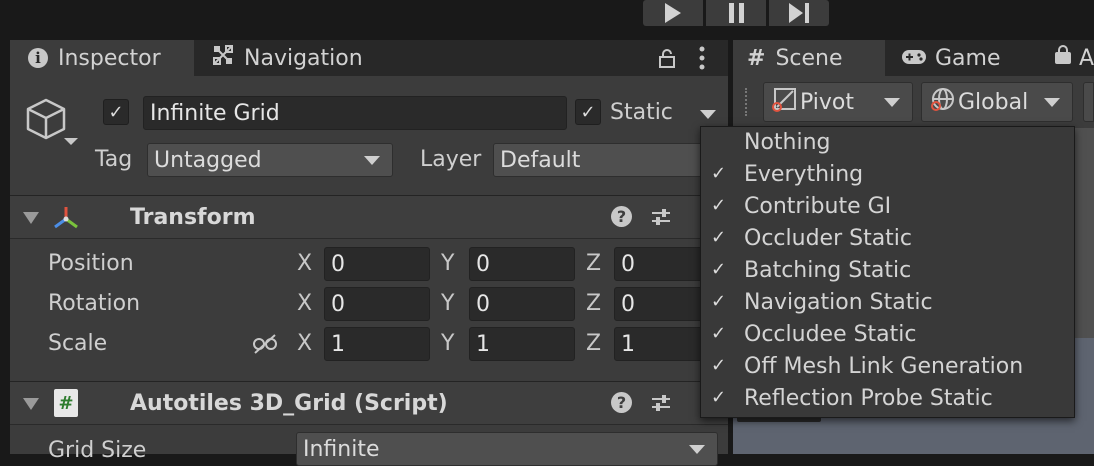 The width and height of the screenshot is (1094, 466). I want to click on tab-scene: # Scene, so click(809, 58).